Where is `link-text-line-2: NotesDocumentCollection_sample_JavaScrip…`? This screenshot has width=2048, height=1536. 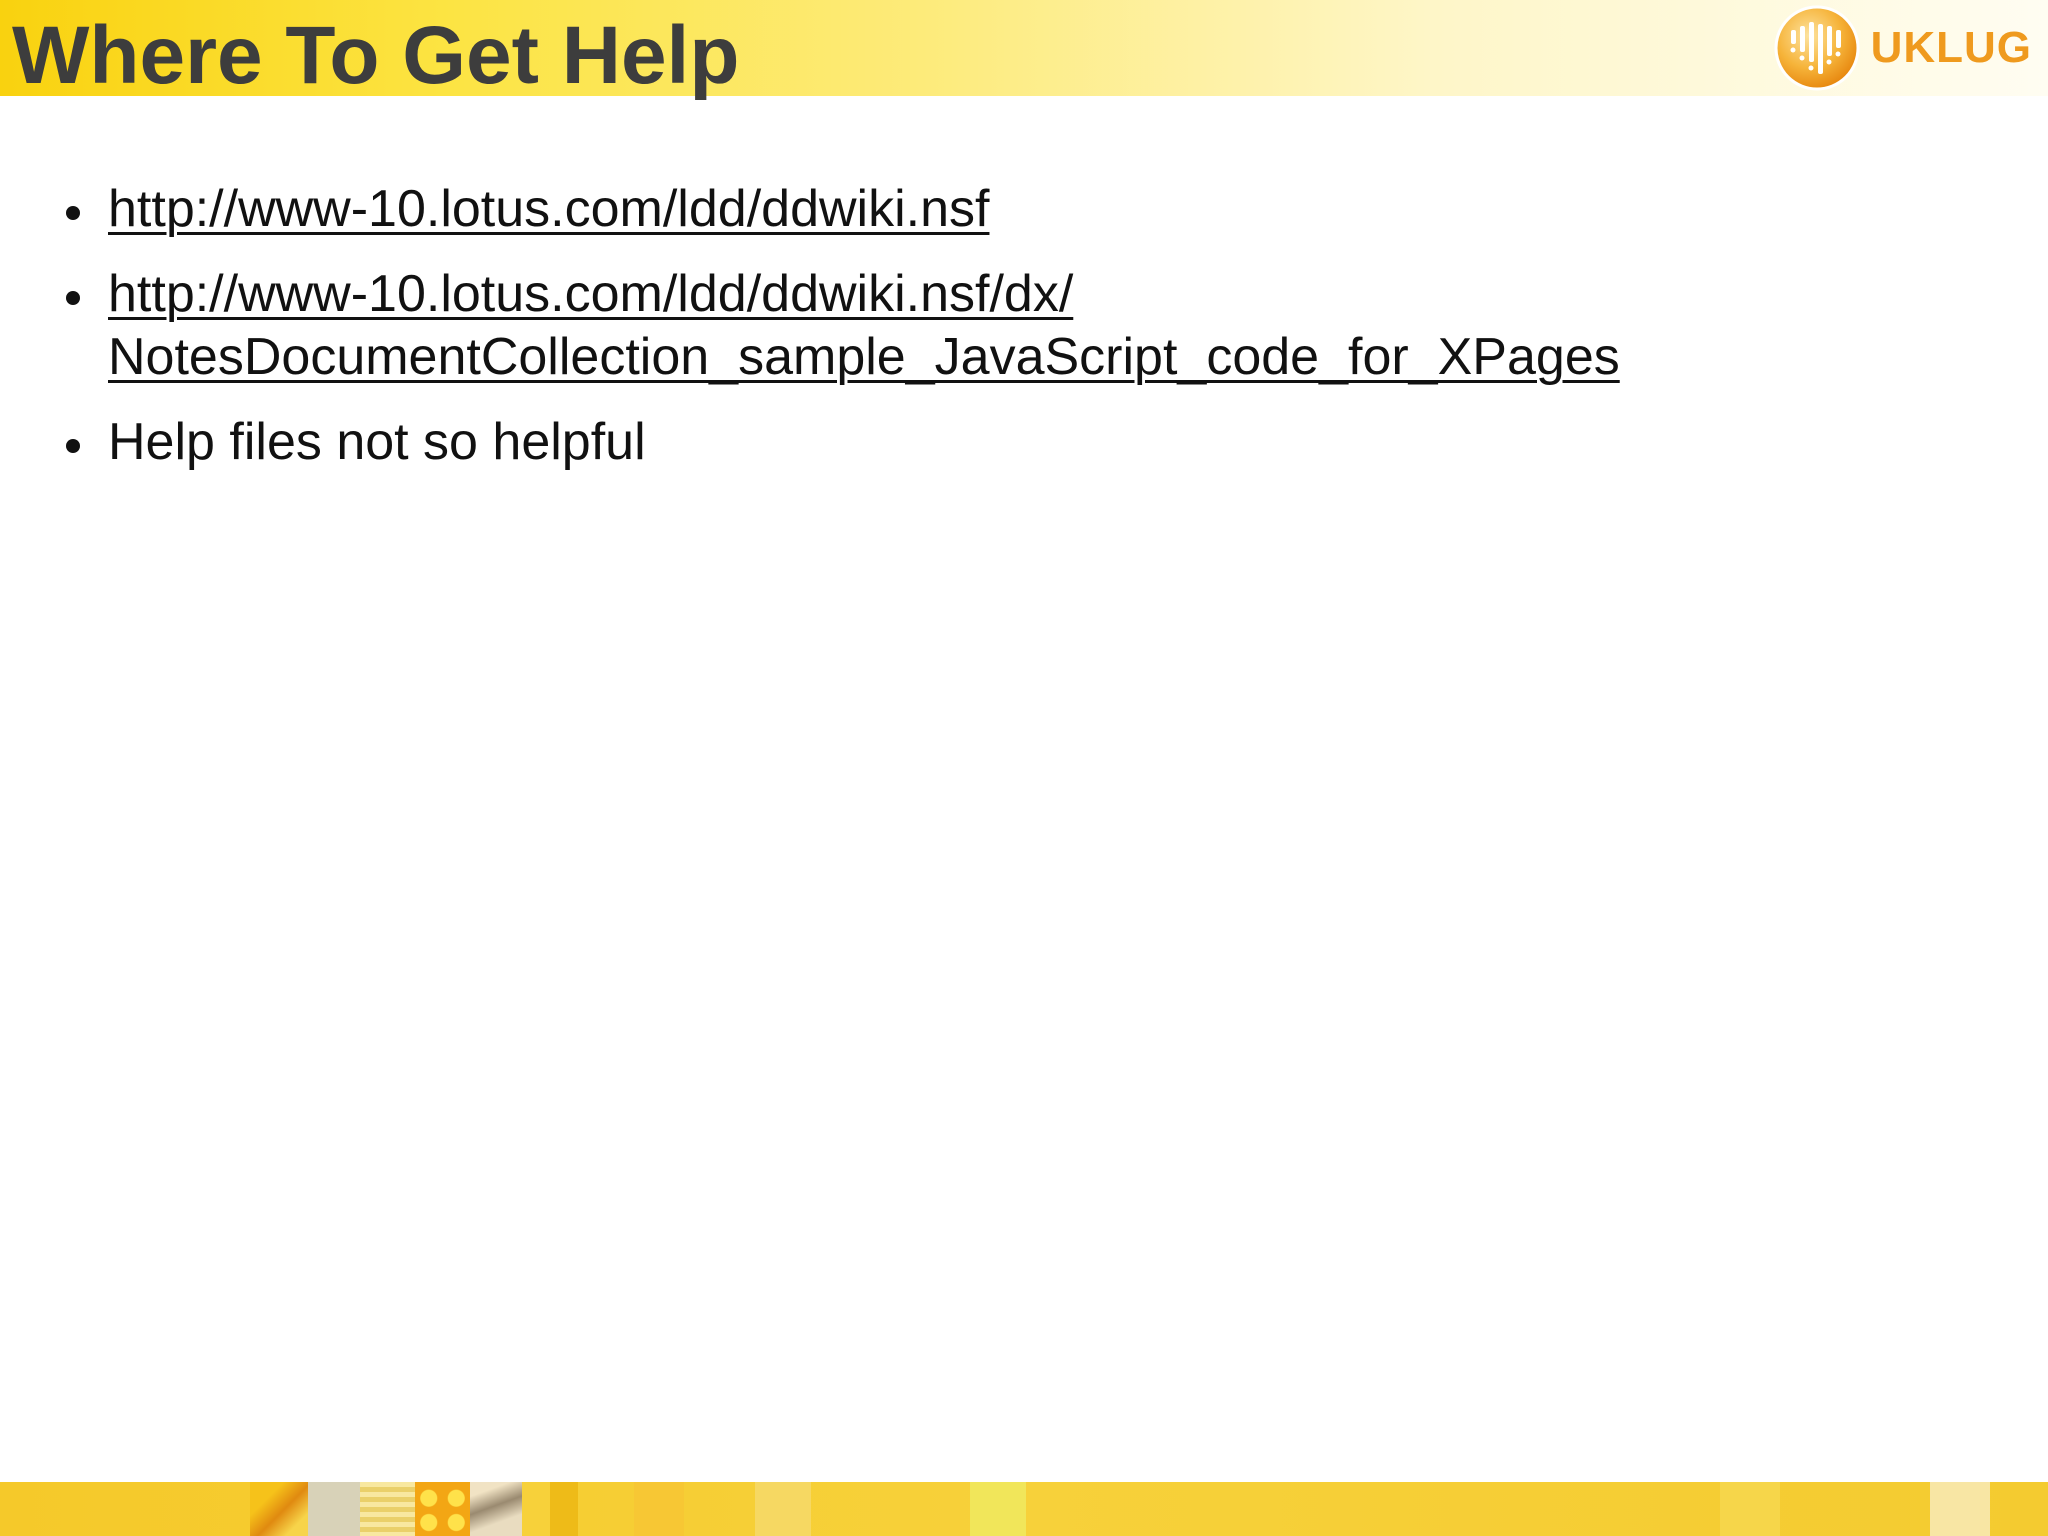 link-text-line-2: NotesDocumentCollection_sample_JavaScrip… is located at coordinates (864, 357).